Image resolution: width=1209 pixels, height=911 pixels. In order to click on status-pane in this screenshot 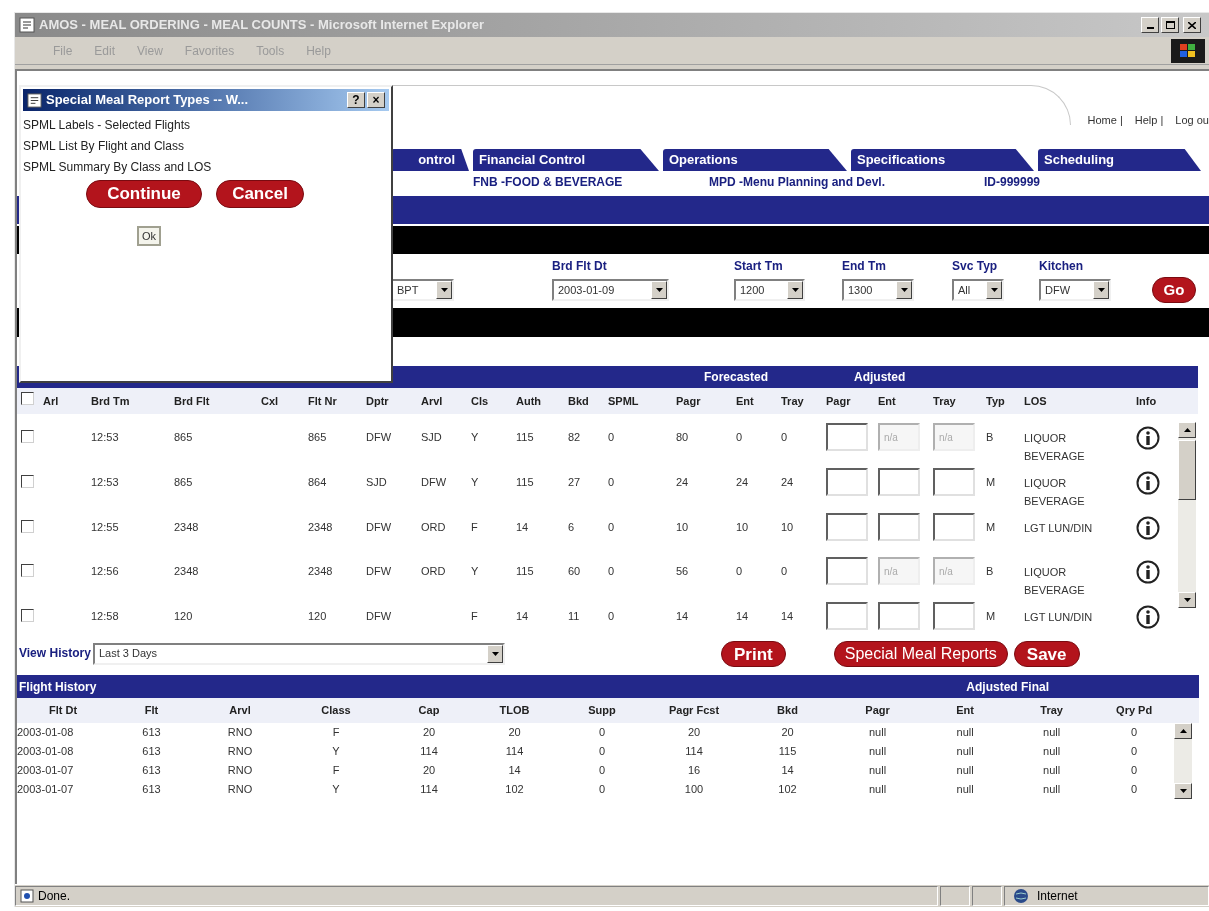, I will do `click(955, 896)`.